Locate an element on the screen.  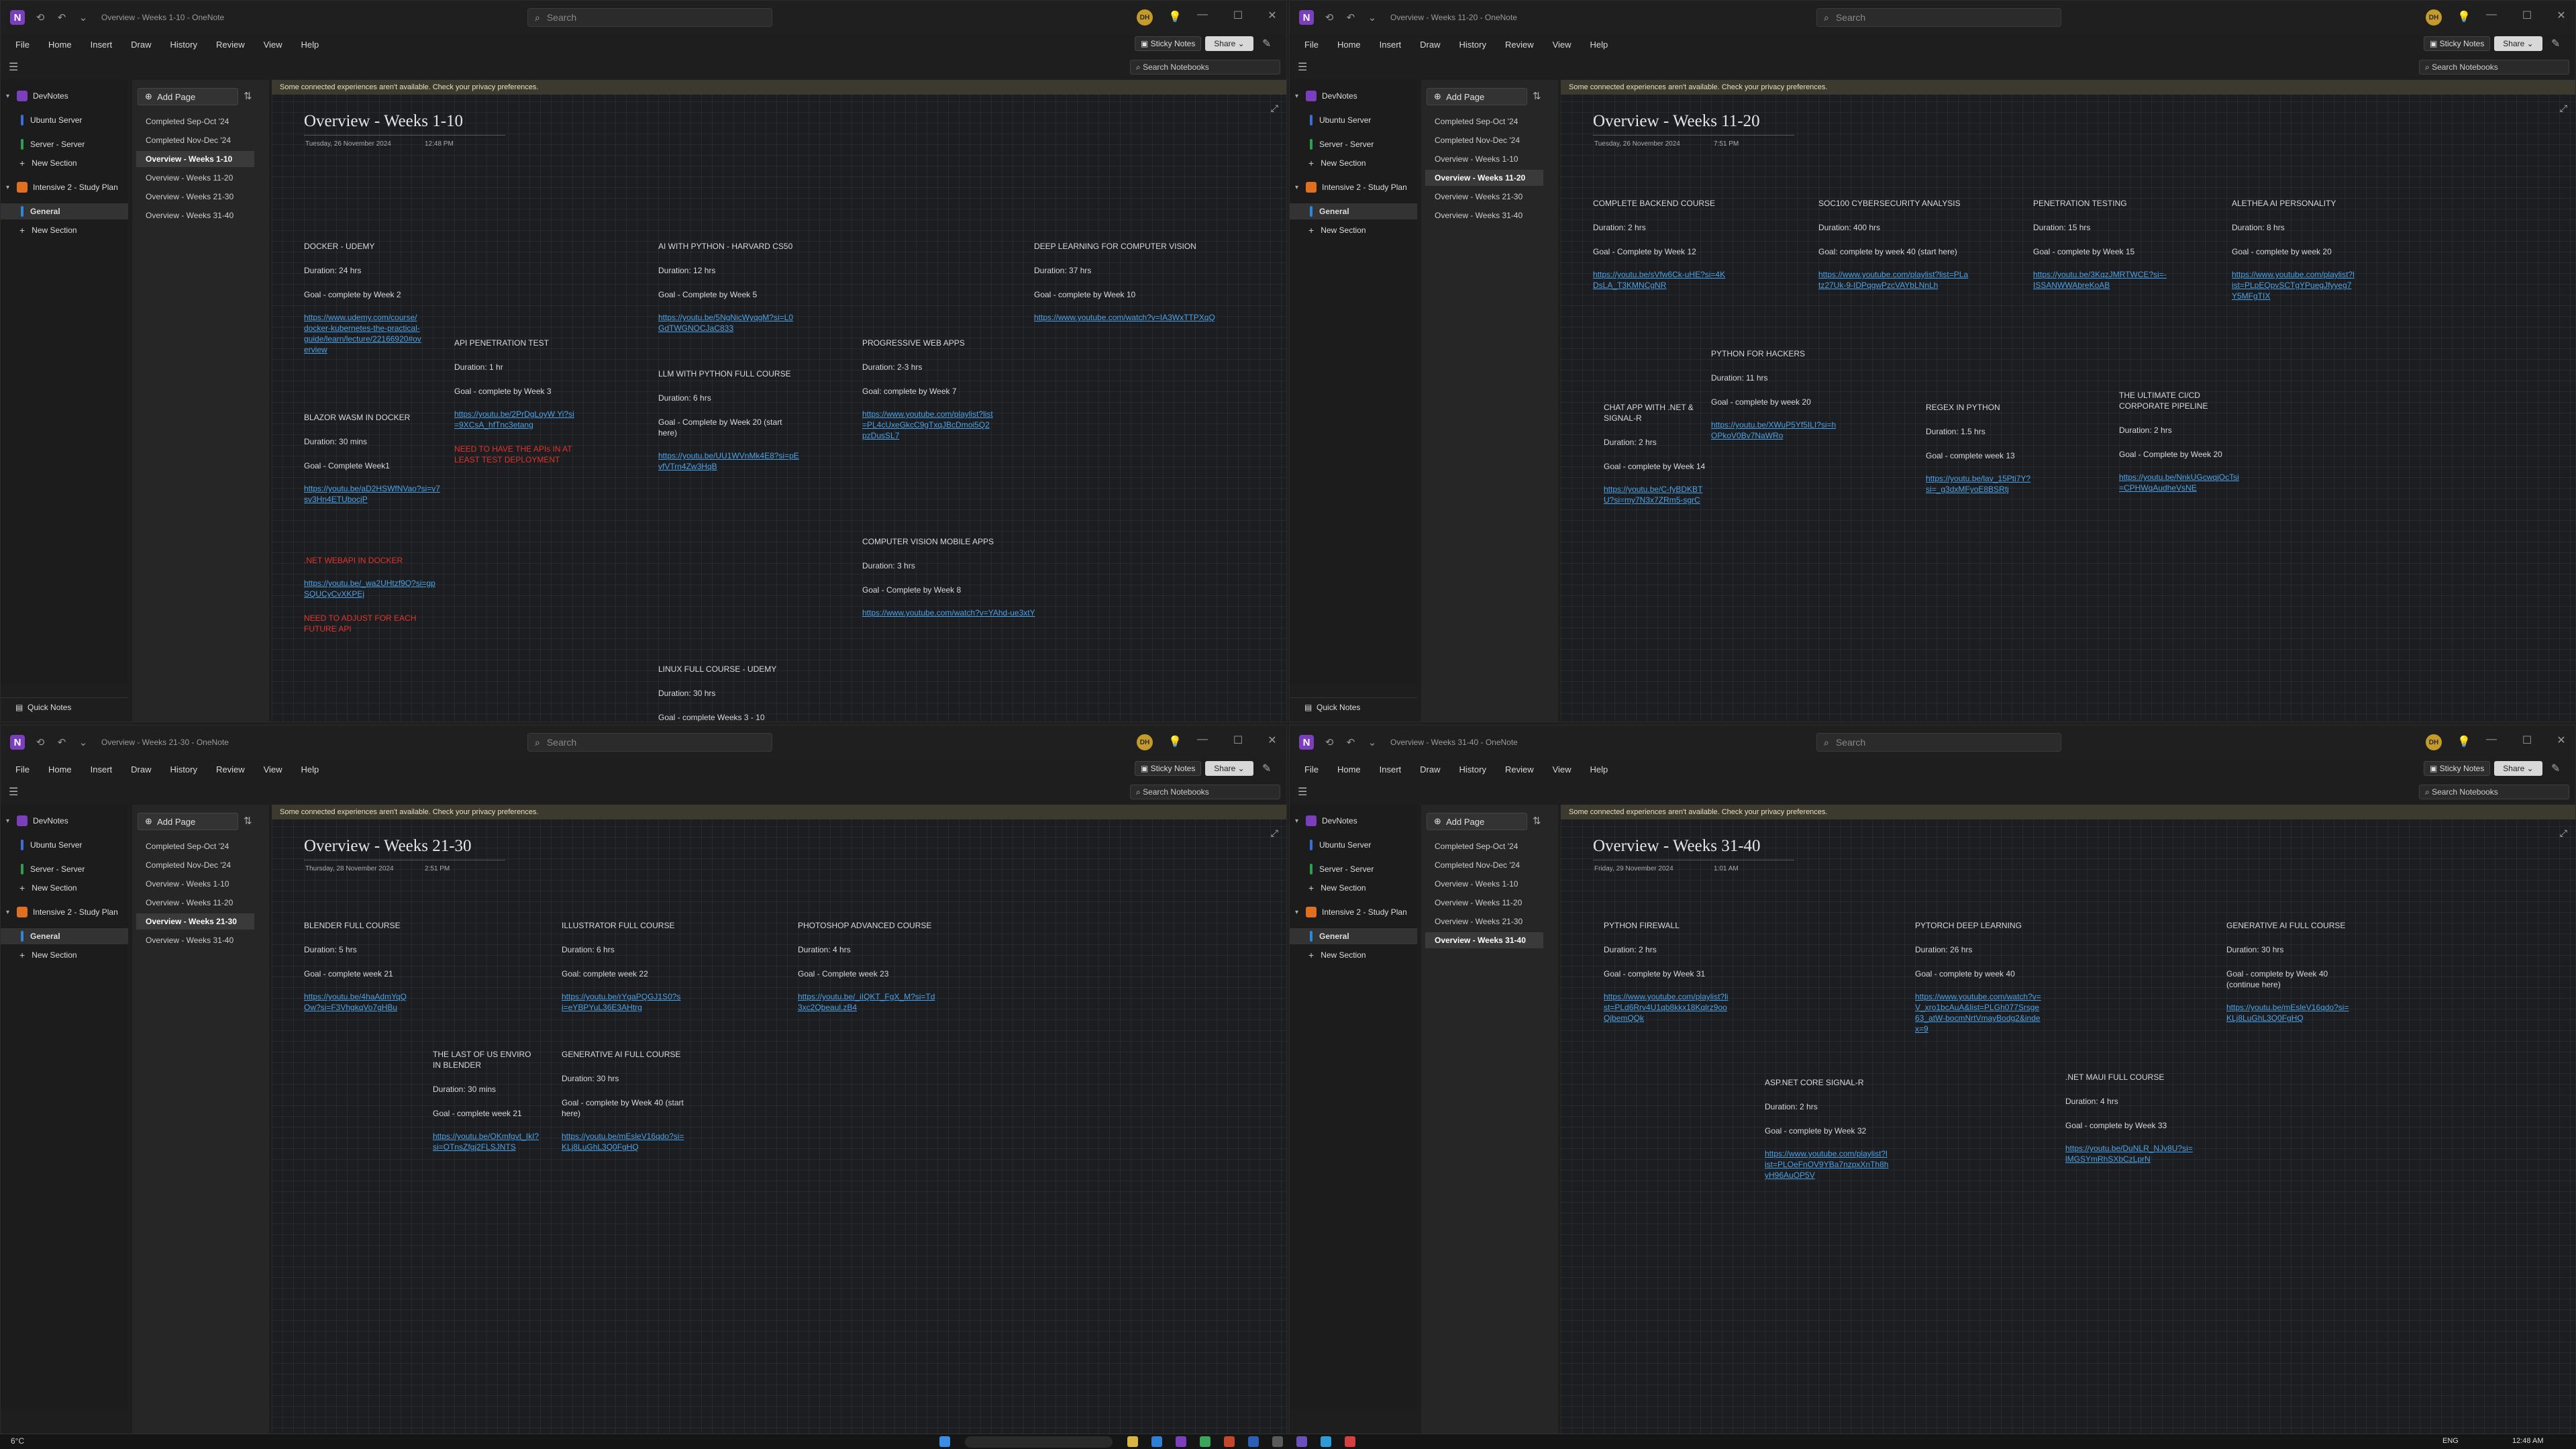
chrome-icon is located at coordinates (1350, 1441).